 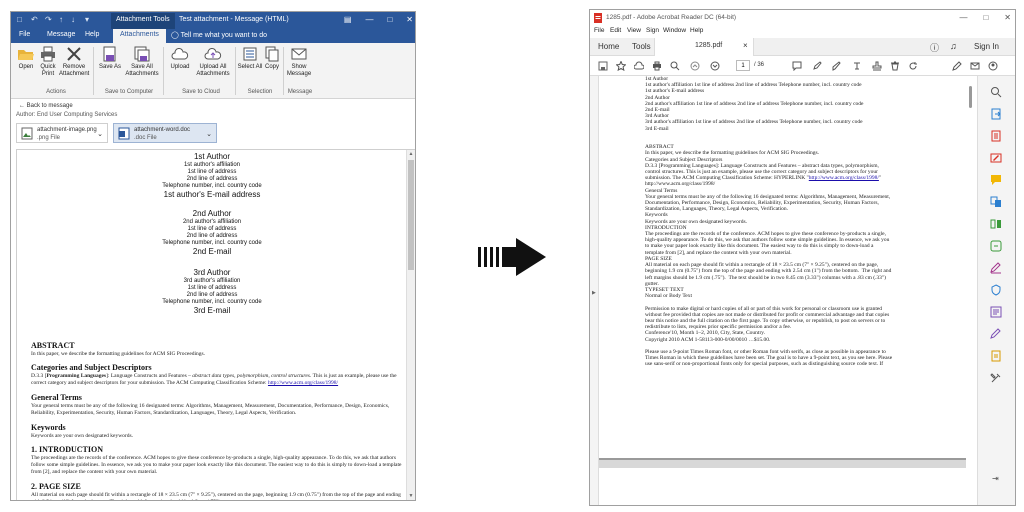 I want to click on send-for-comments-icon, so click(x=996, y=312).